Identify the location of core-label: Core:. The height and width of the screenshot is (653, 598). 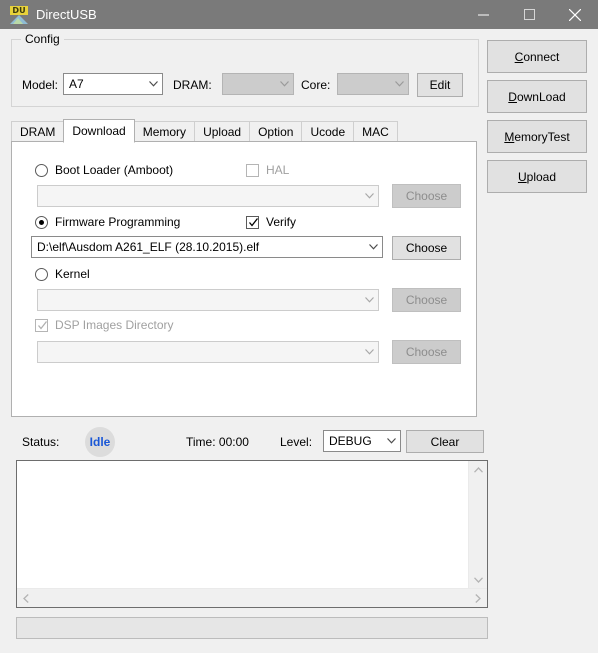
(316, 85).